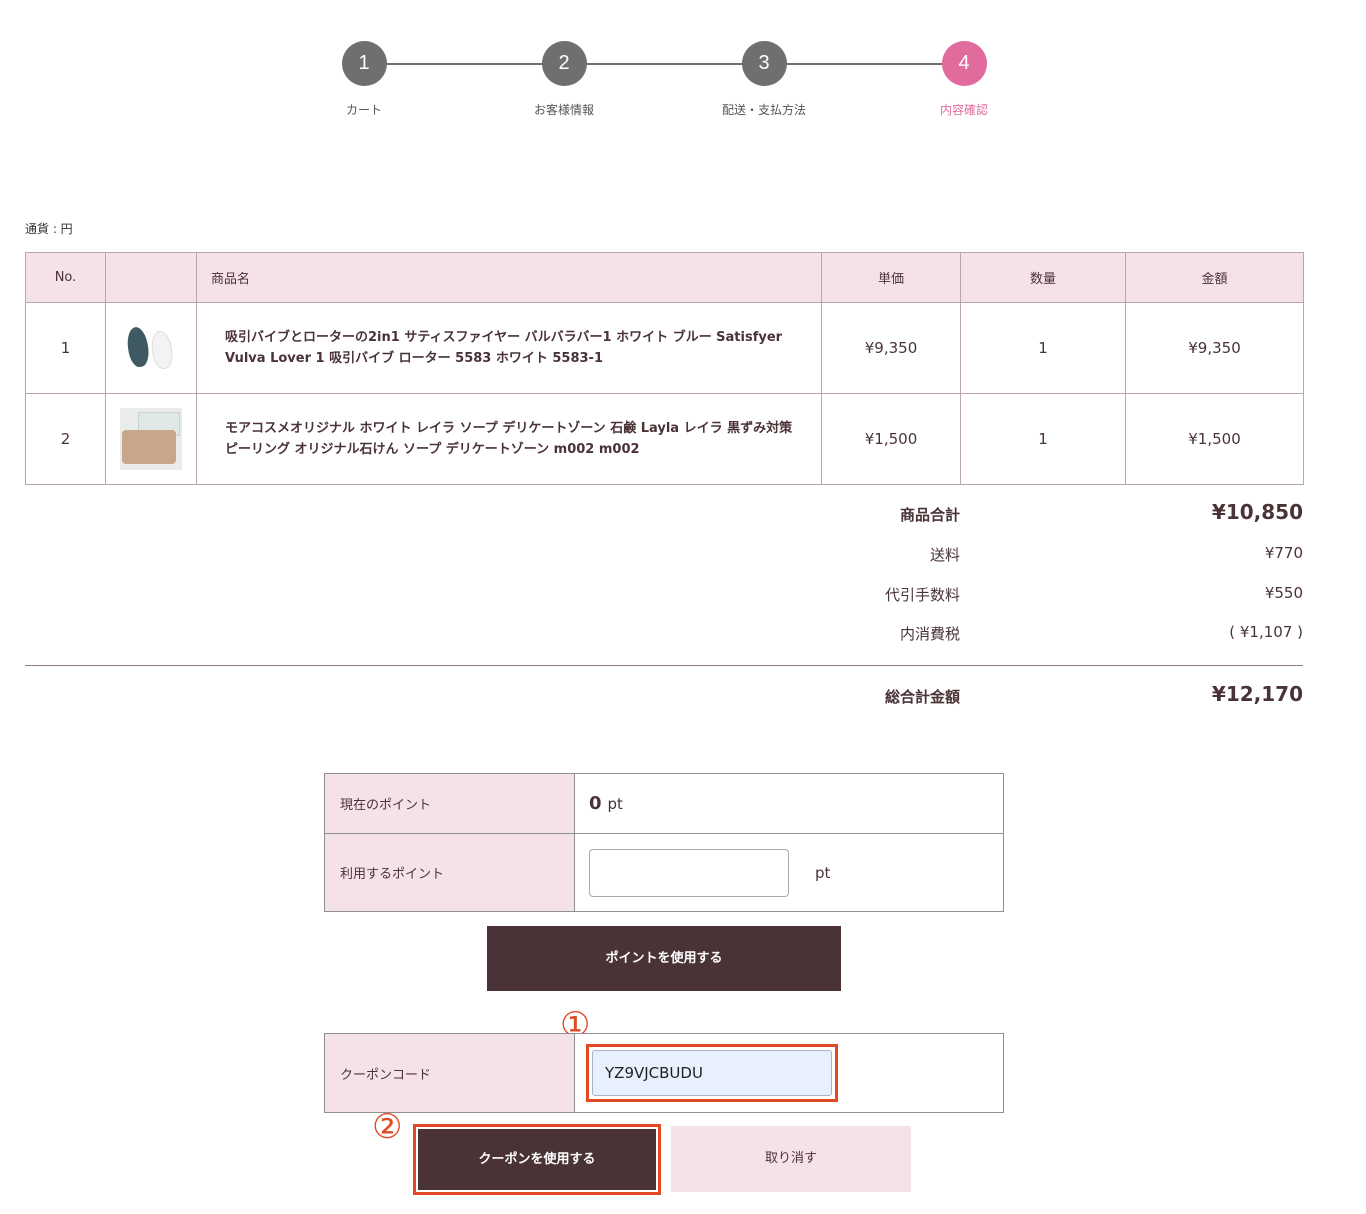 Image resolution: width=1366 pixels, height=1214 pixels. Describe the element at coordinates (1283, 553) in the screenshot. I see `shipping-value: ¥770` at that location.